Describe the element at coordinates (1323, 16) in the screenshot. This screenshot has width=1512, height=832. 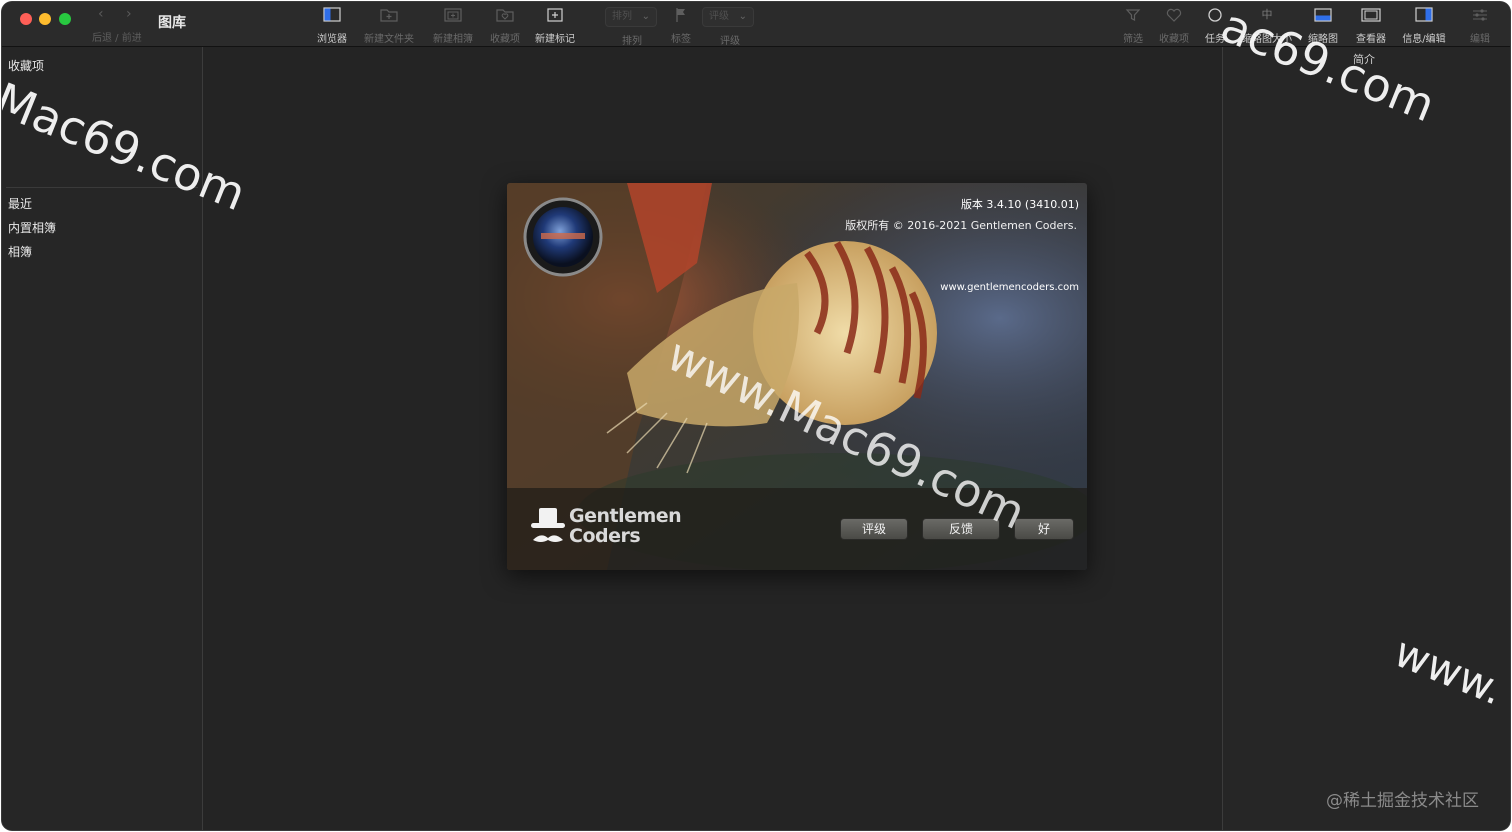
I see `thumbnail-icon` at that location.